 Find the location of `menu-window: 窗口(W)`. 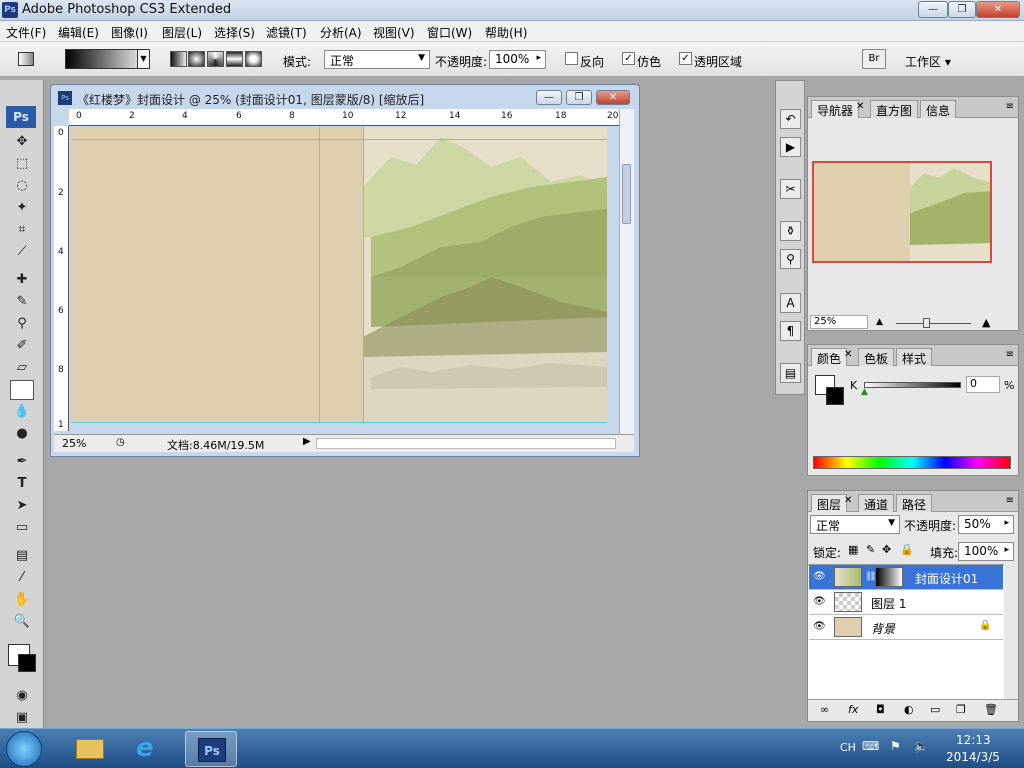

menu-window: 窗口(W) is located at coordinates (449, 32).